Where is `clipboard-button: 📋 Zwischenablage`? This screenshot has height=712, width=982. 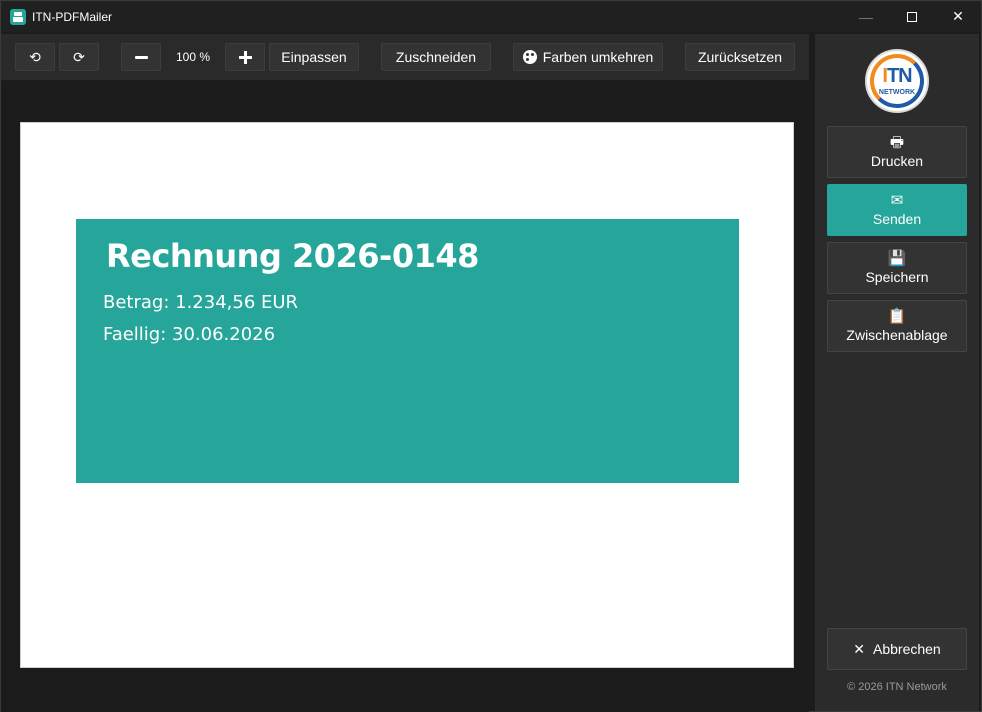
clipboard-button: 📋 Zwischenablage is located at coordinates (897, 326).